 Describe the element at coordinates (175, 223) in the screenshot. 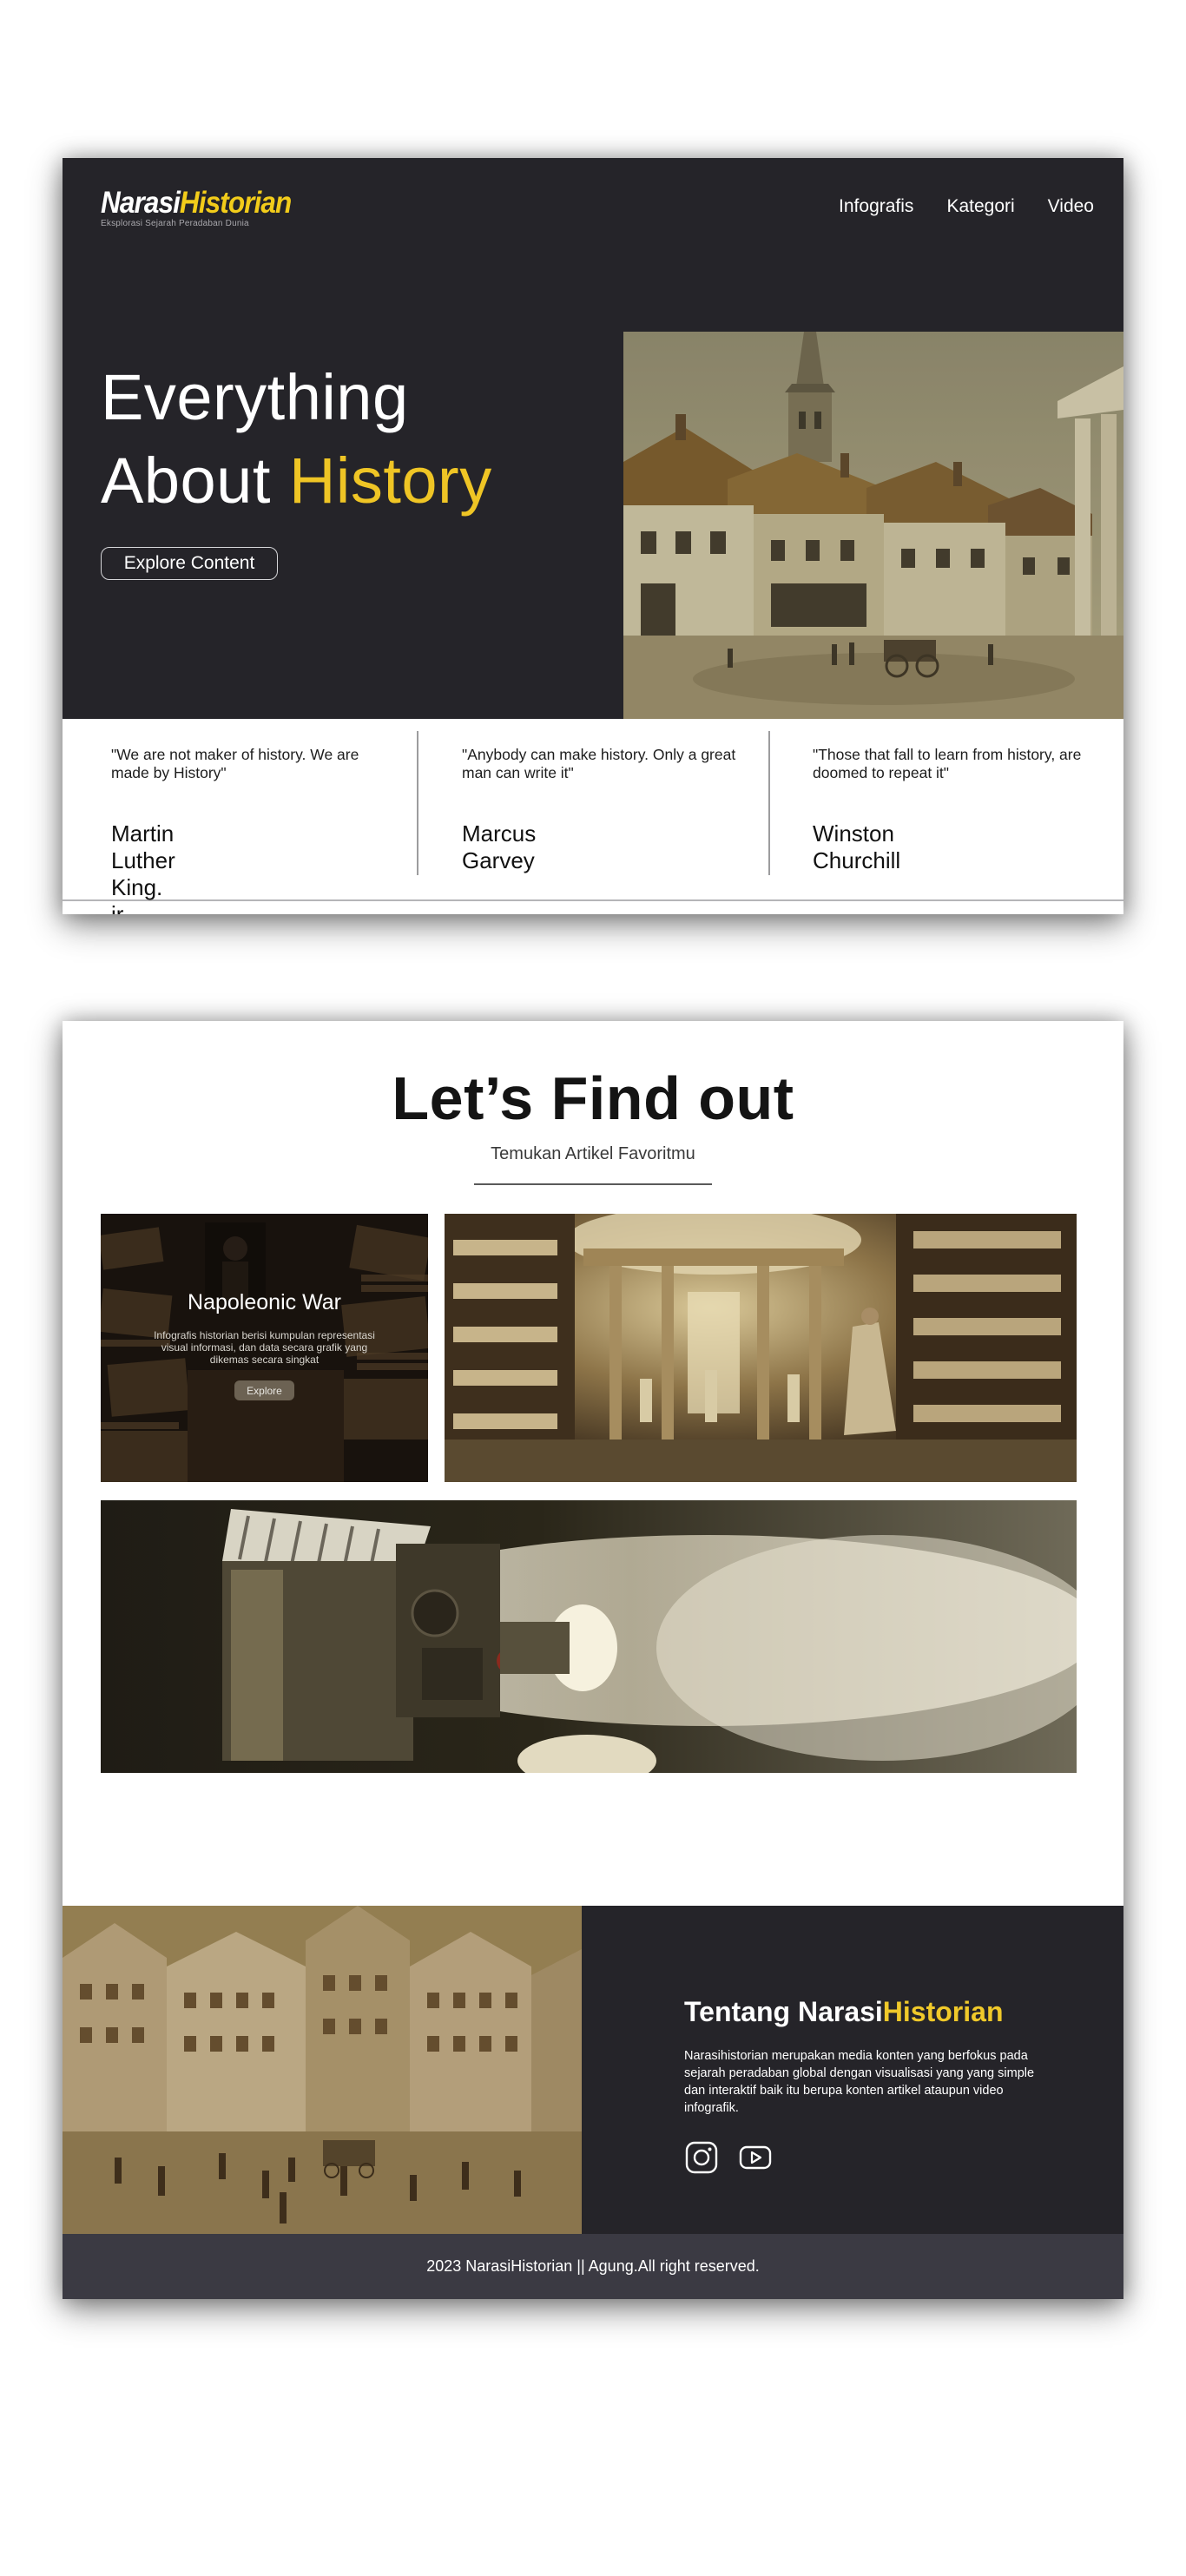

I see `logo-tagline: Eksplorasi Sejarah Peradaban Dunia` at that location.